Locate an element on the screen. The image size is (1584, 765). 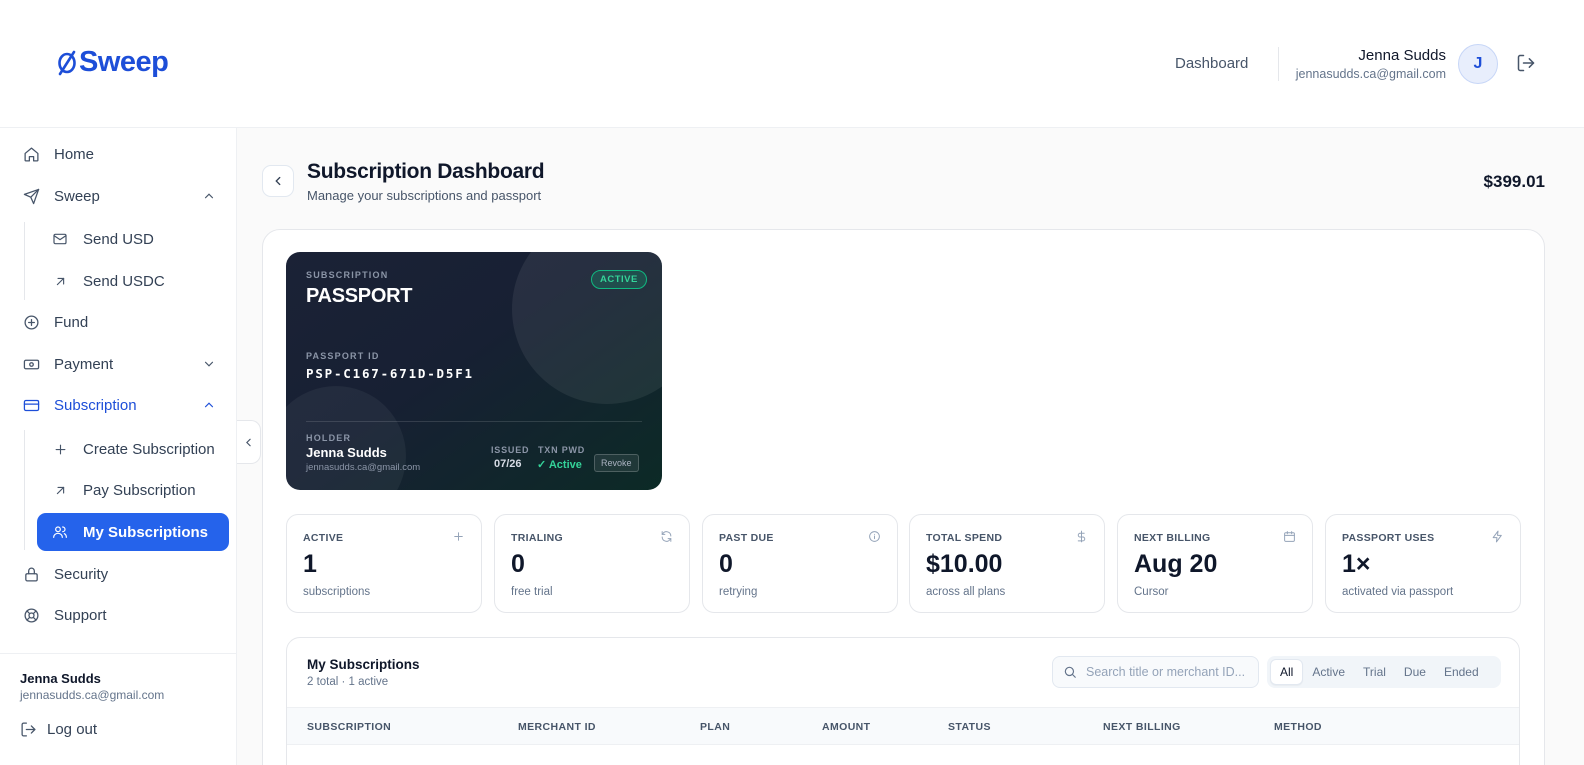
logout-label: Log out is located at coordinates (72, 729).